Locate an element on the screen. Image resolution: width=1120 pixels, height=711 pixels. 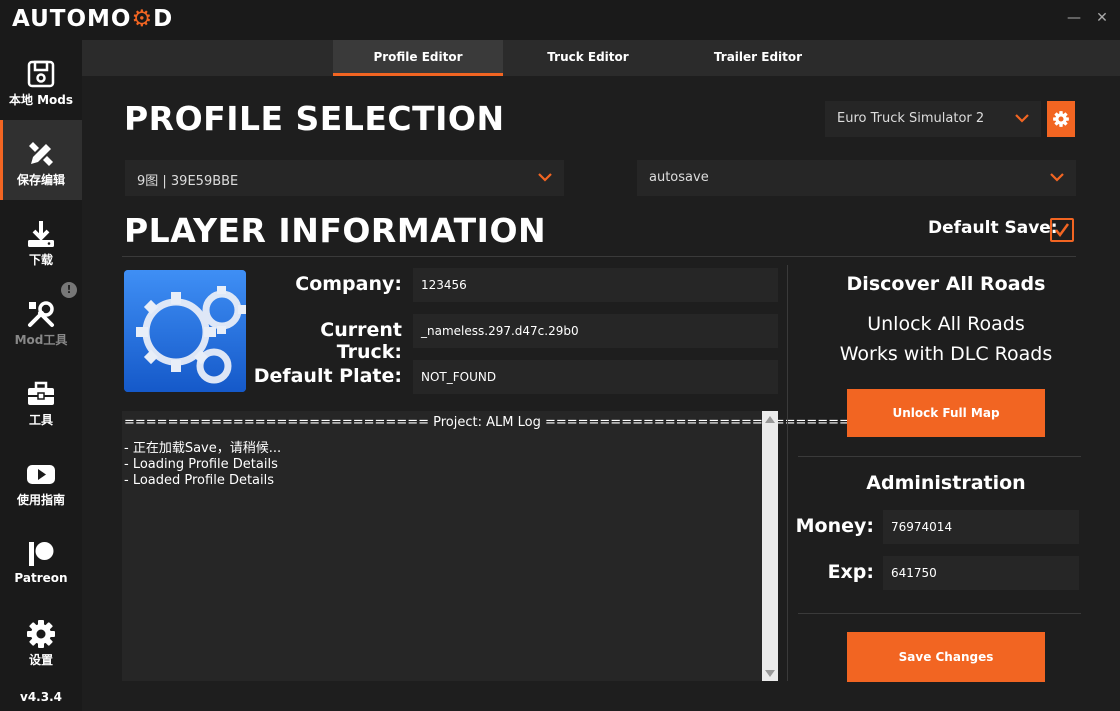
default-plate-field: NOT_FOUND is located at coordinates (595, 377).